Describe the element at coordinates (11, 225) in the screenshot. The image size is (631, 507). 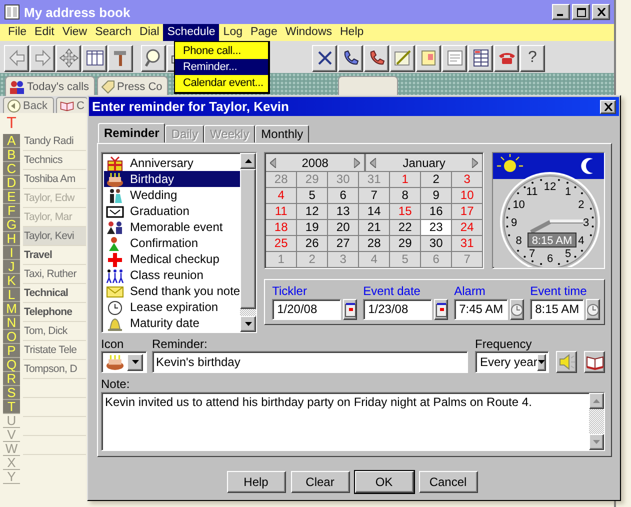
I see `index-letter: G` at that location.